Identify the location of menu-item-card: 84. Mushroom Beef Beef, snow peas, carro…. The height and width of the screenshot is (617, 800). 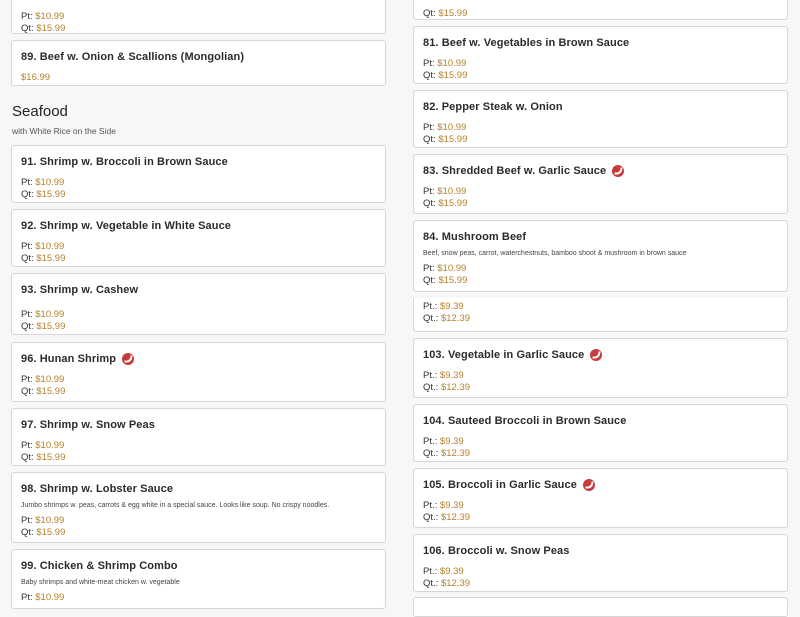
(600, 256).